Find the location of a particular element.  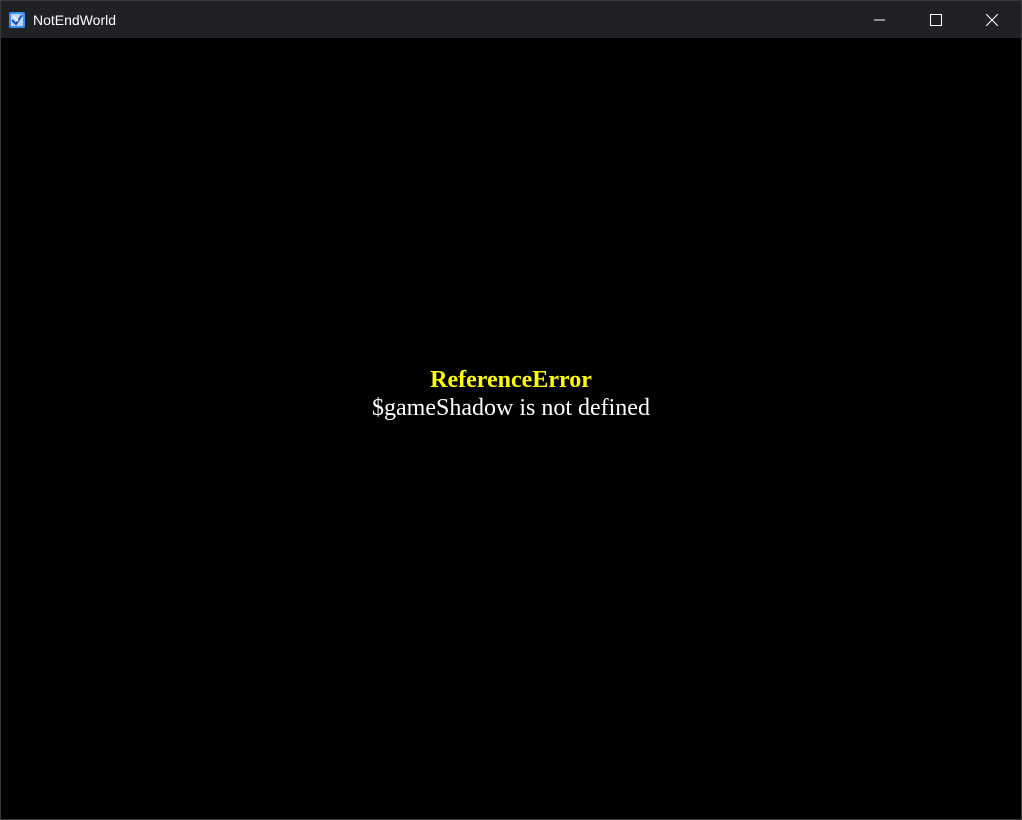

close-button is located at coordinates (992, 19).